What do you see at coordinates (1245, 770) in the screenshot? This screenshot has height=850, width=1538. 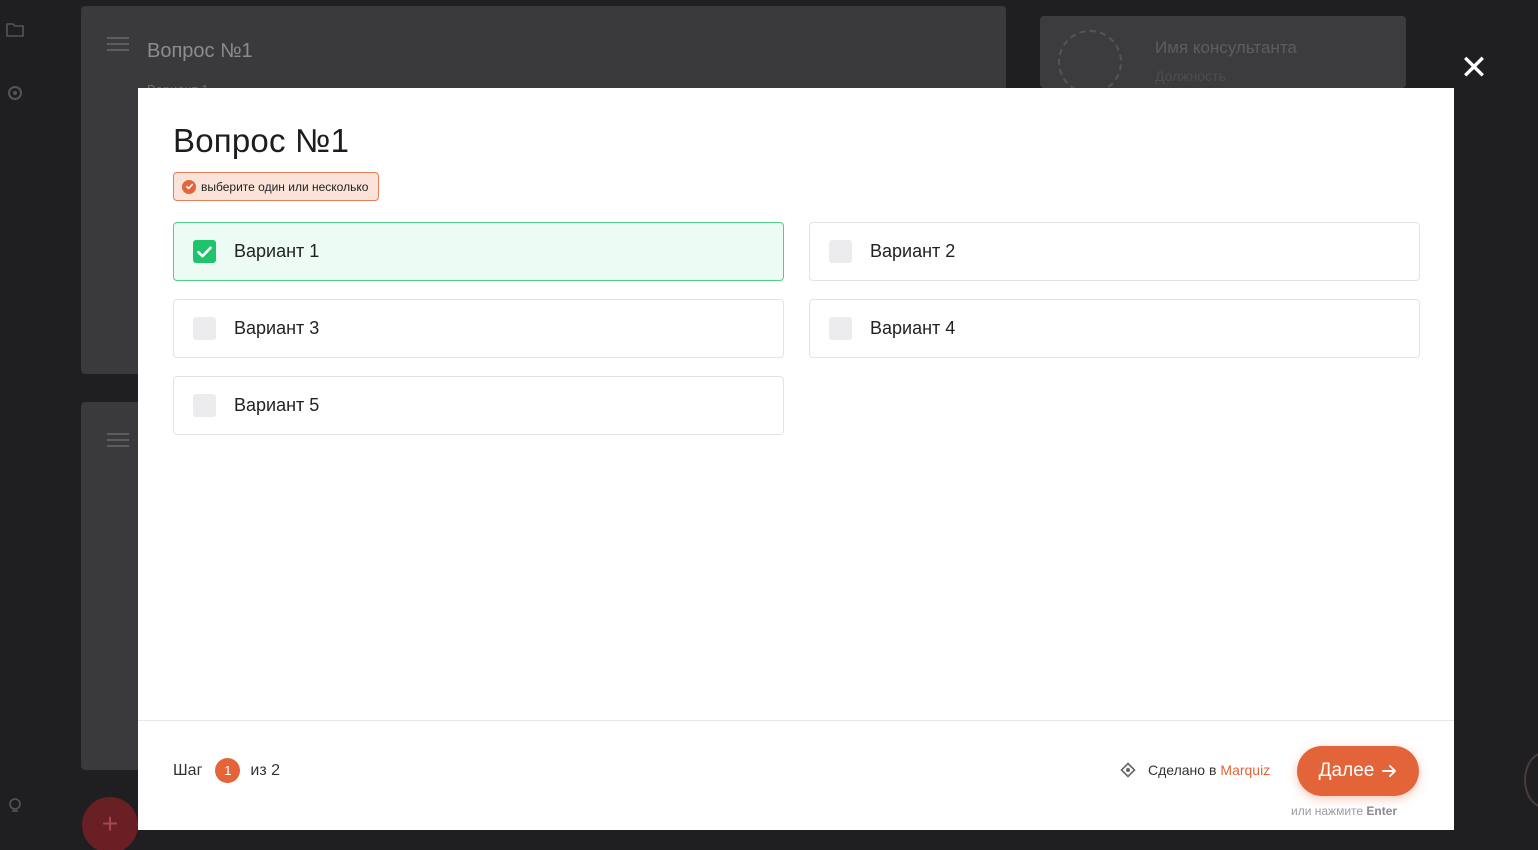 I see `brand-link: Marquiz` at bounding box center [1245, 770].